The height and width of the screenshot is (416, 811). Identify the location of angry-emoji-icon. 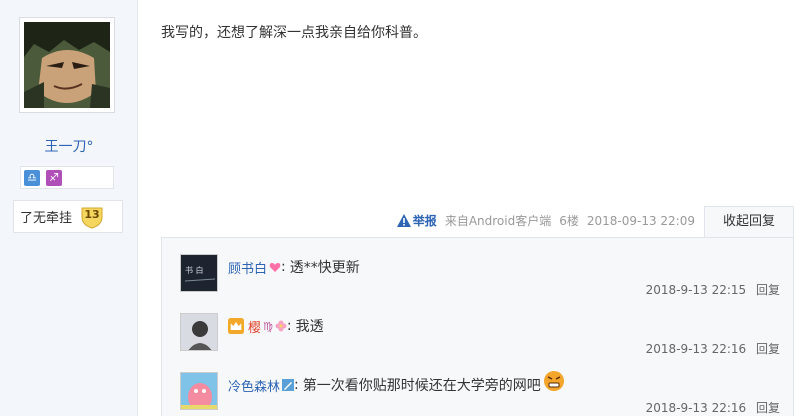
(553, 381).